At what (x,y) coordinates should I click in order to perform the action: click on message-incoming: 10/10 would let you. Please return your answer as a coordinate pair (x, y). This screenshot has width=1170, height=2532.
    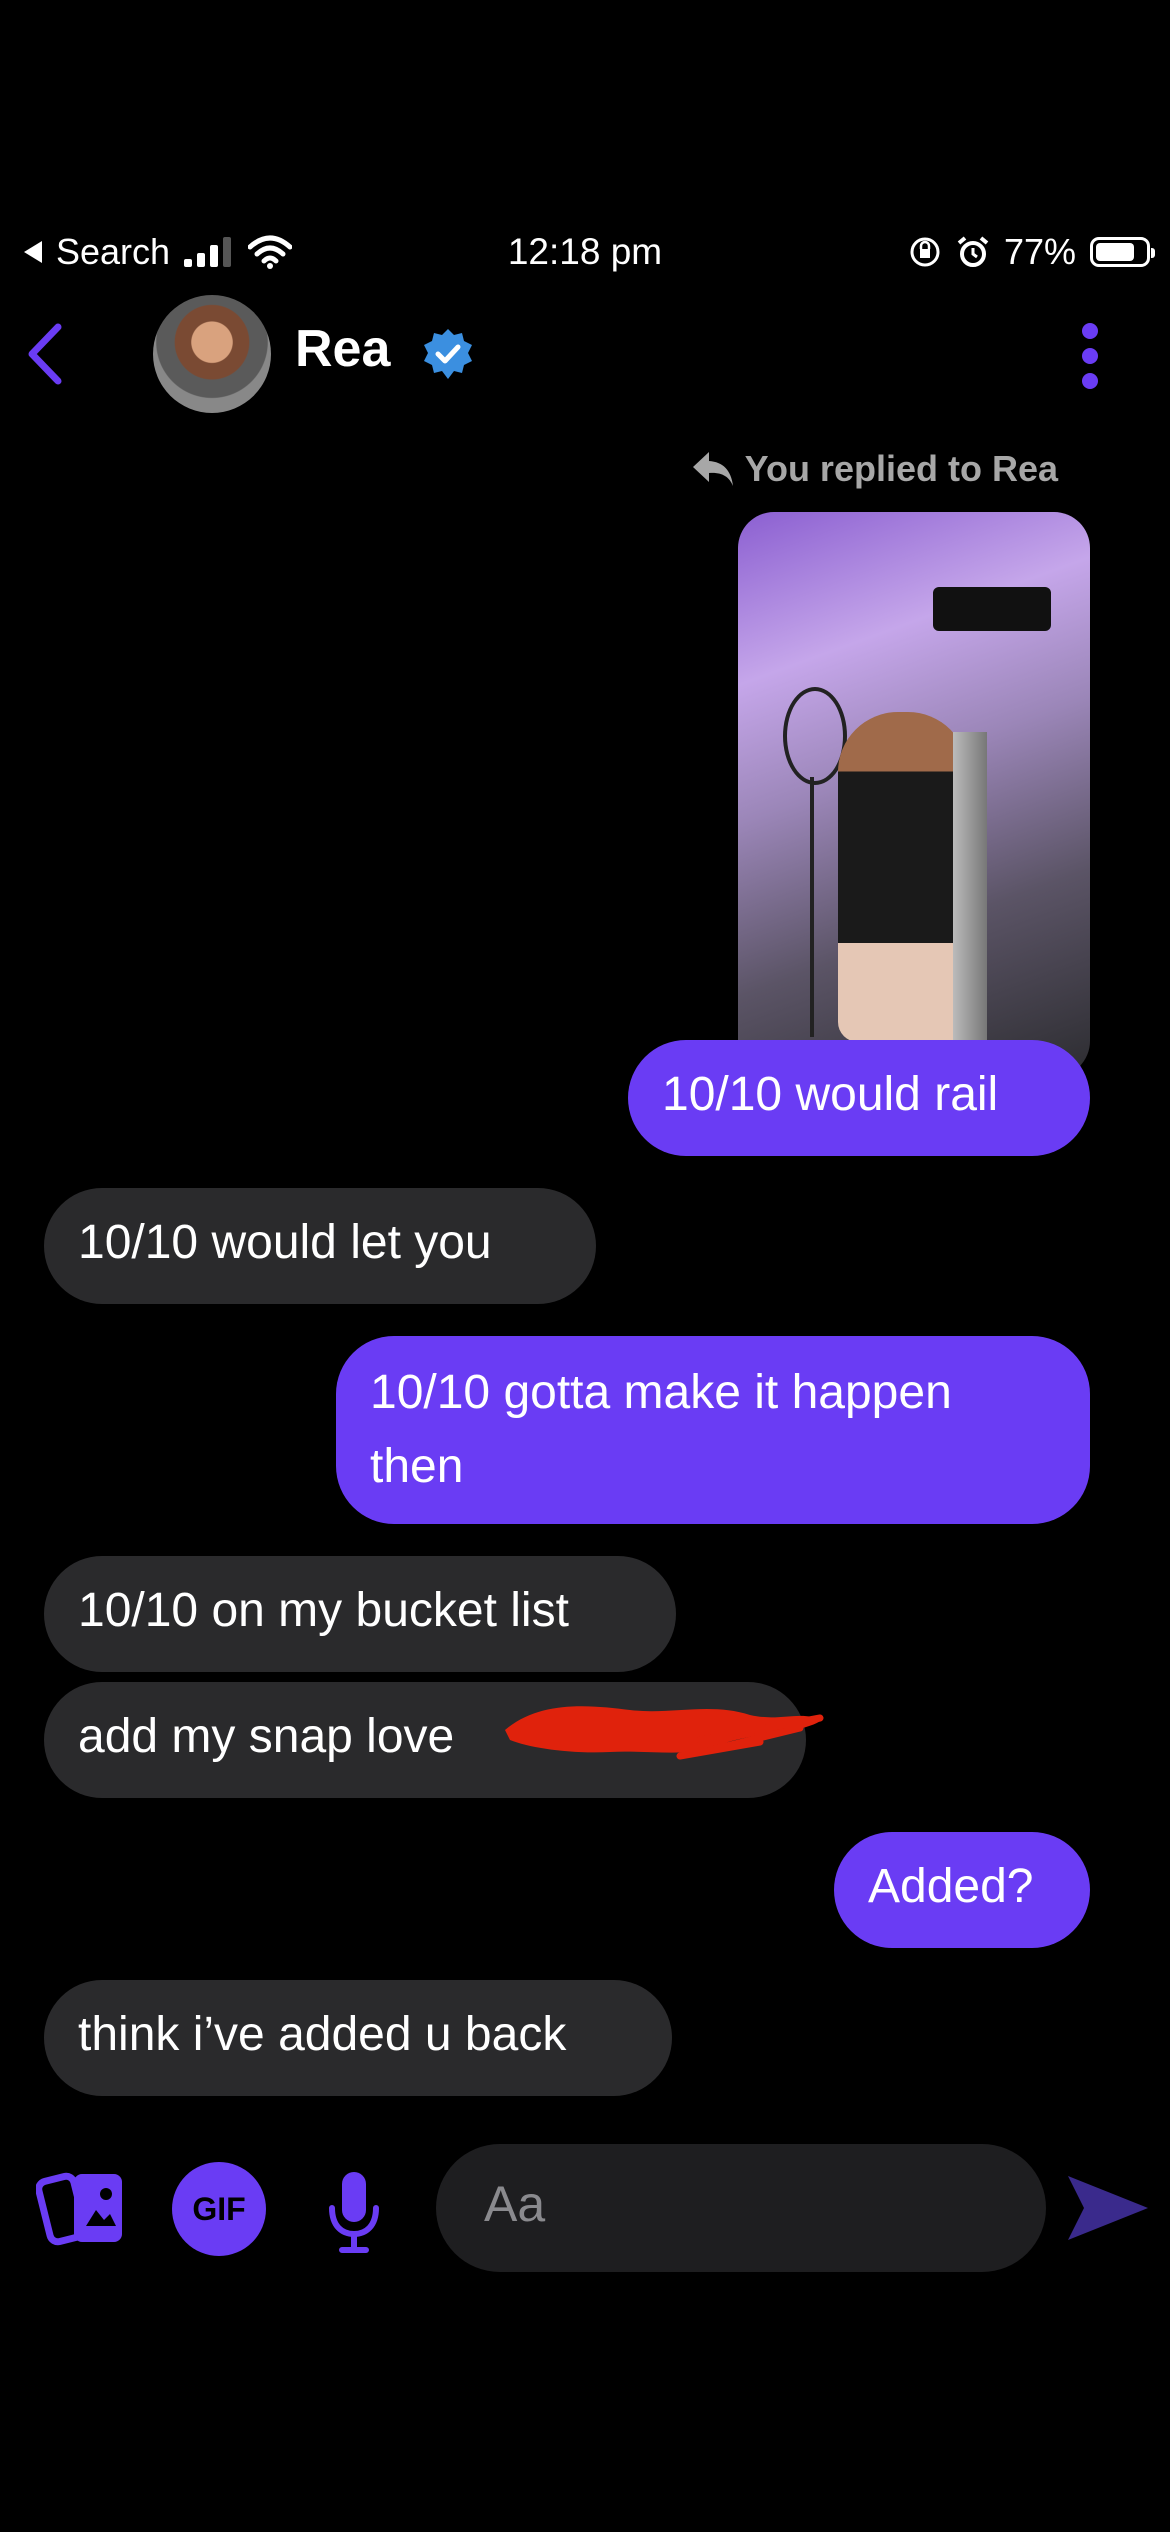
    Looking at the image, I should click on (320, 1246).